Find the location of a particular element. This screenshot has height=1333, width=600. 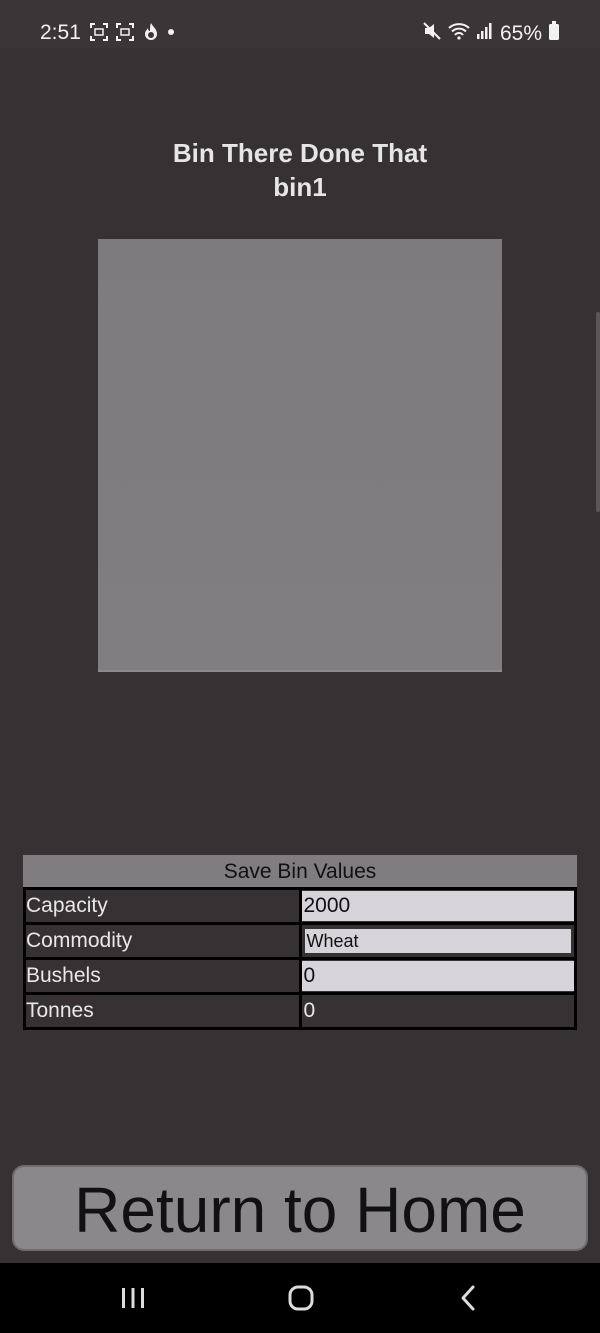

signal-icon is located at coordinates (485, 34).